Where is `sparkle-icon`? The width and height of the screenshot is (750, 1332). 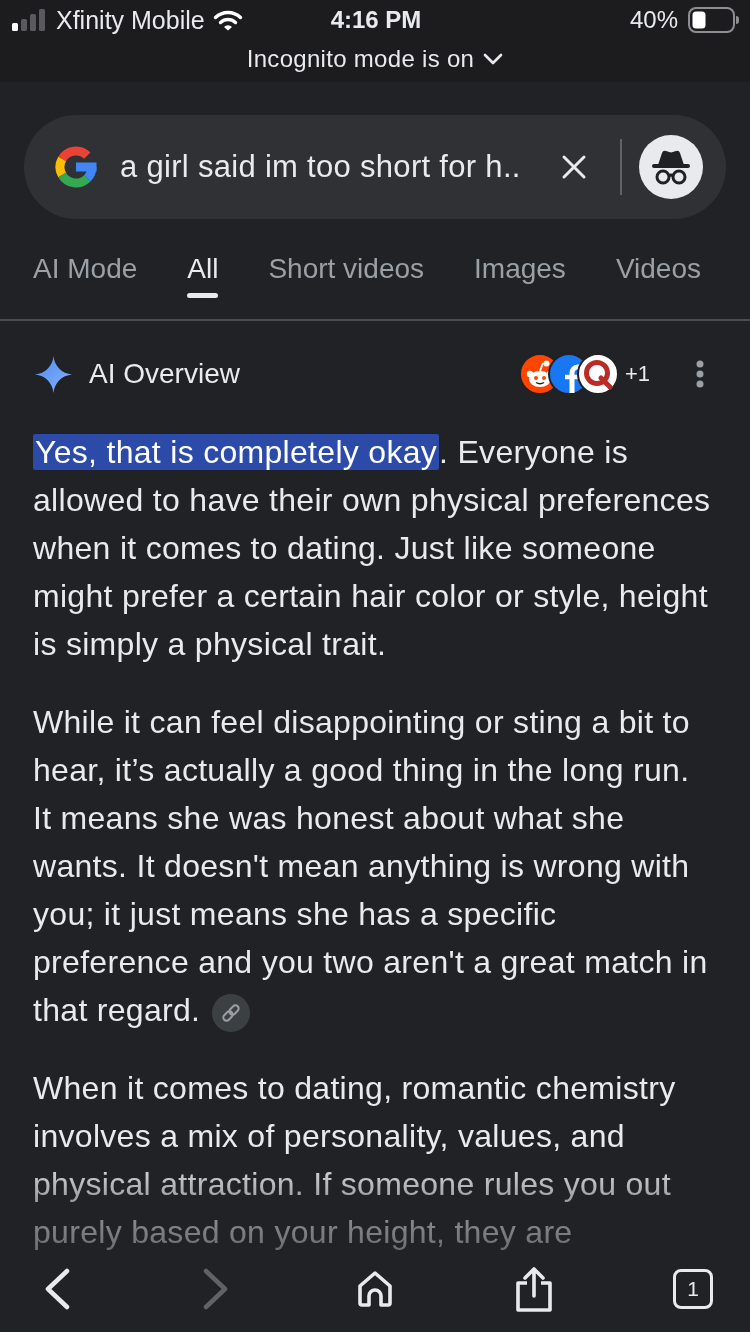
sparkle-icon is located at coordinates (53, 374).